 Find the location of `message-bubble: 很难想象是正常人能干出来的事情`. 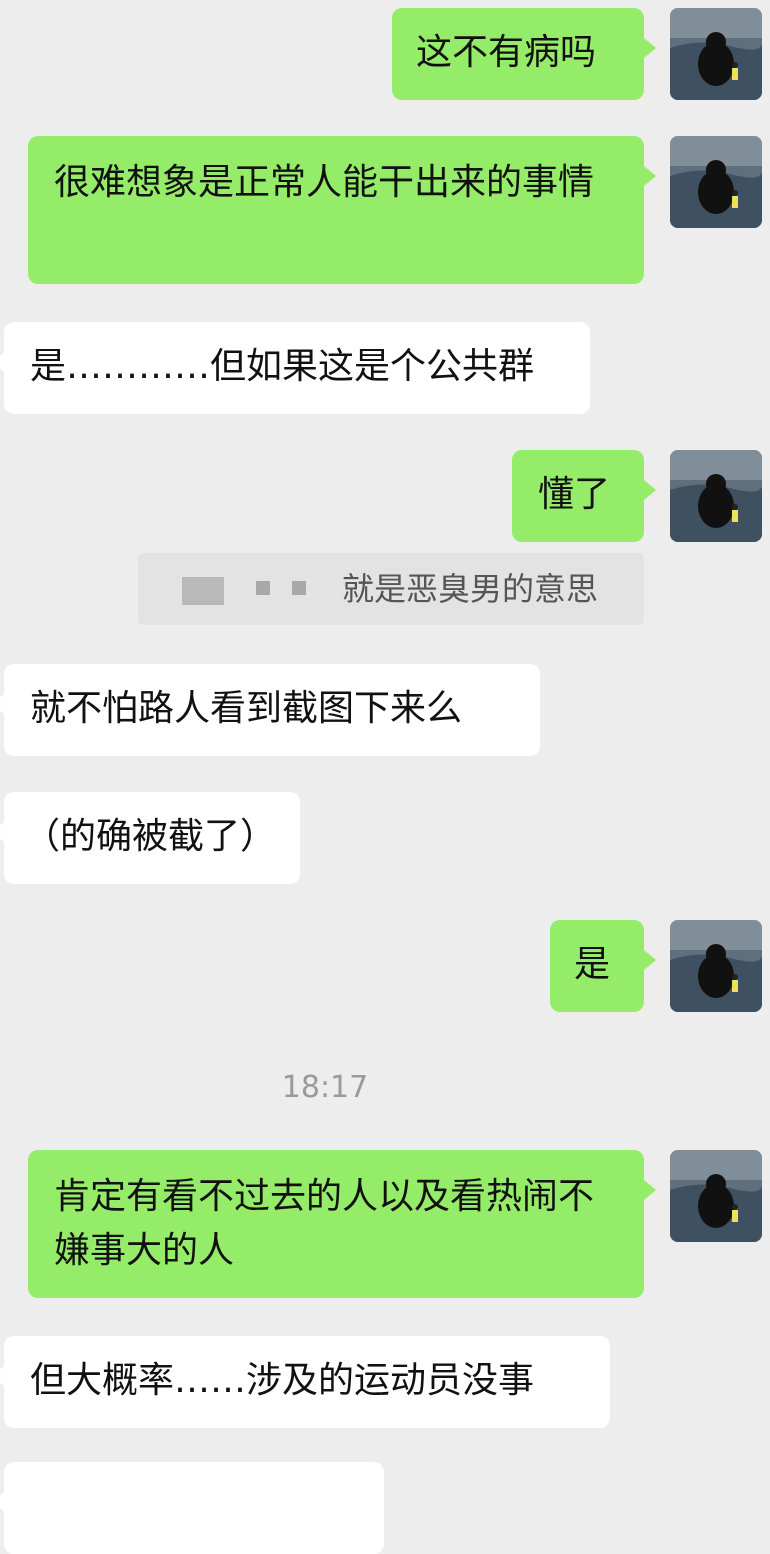

message-bubble: 很难想象是正常人能干出来的事情 is located at coordinates (342, 210).